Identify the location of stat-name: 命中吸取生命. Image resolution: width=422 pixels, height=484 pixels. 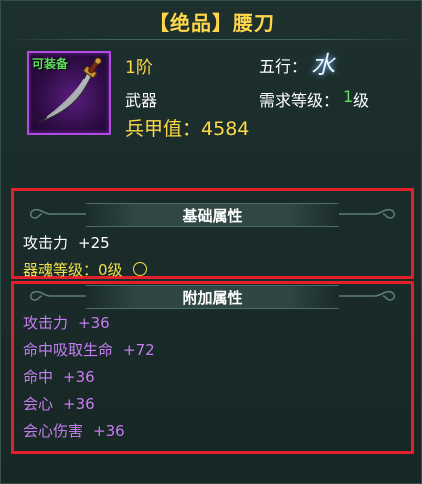
(68, 350).